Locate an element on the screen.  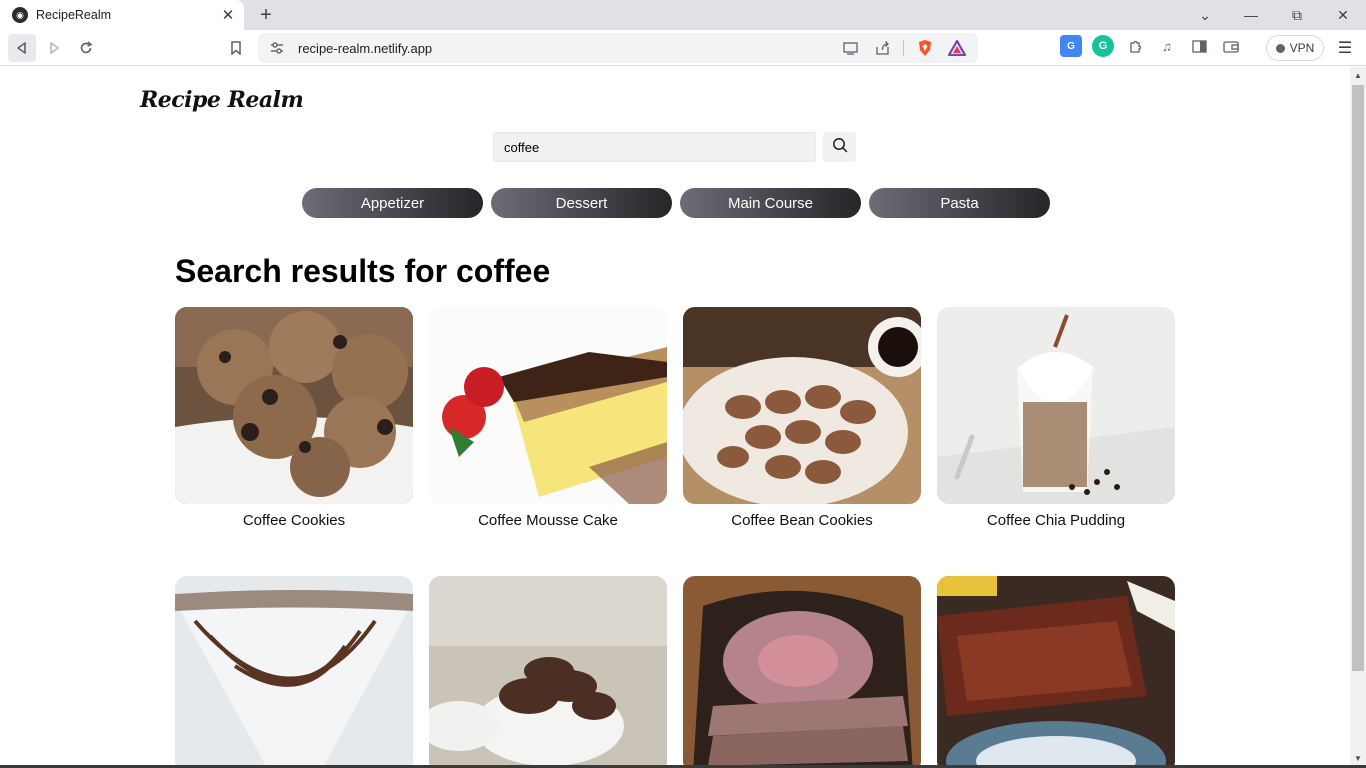
scroll-up-icon: ▲ is located at coordinates (1358, 75).